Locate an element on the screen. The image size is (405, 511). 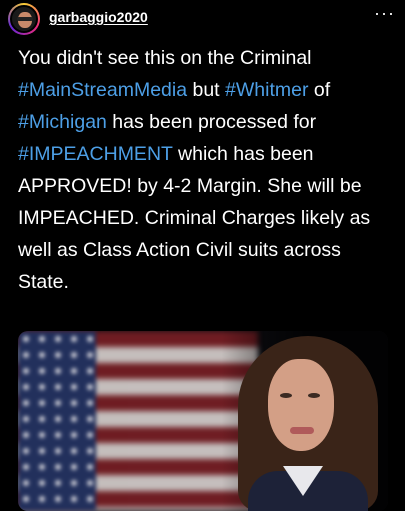
avatar-image is located at coordinates (24, 19).